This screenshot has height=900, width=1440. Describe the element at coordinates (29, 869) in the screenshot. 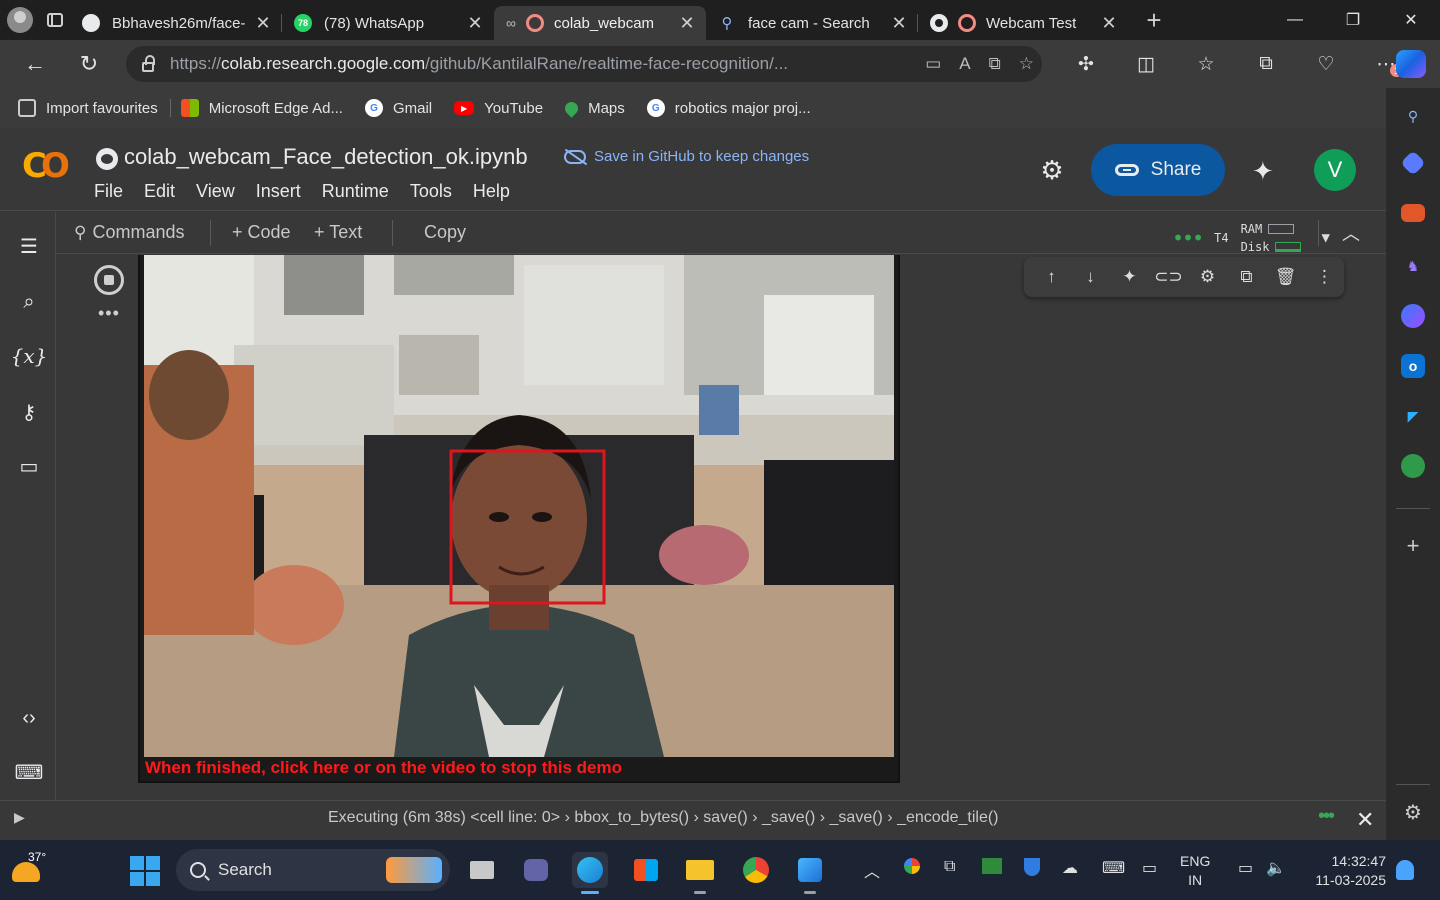

I see `weather-widget: 37°` at that location.